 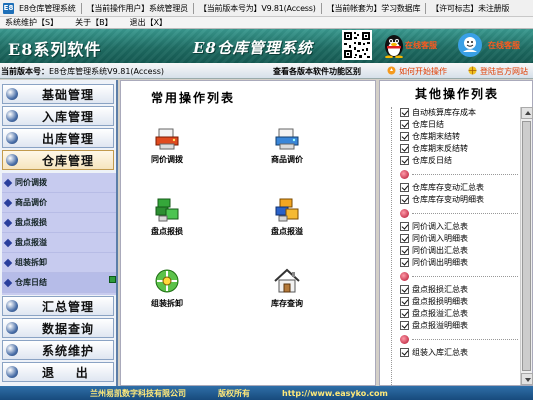 I want to click on tree-item-label: 盘点报溢汇总表, so click(x=440, y=313).